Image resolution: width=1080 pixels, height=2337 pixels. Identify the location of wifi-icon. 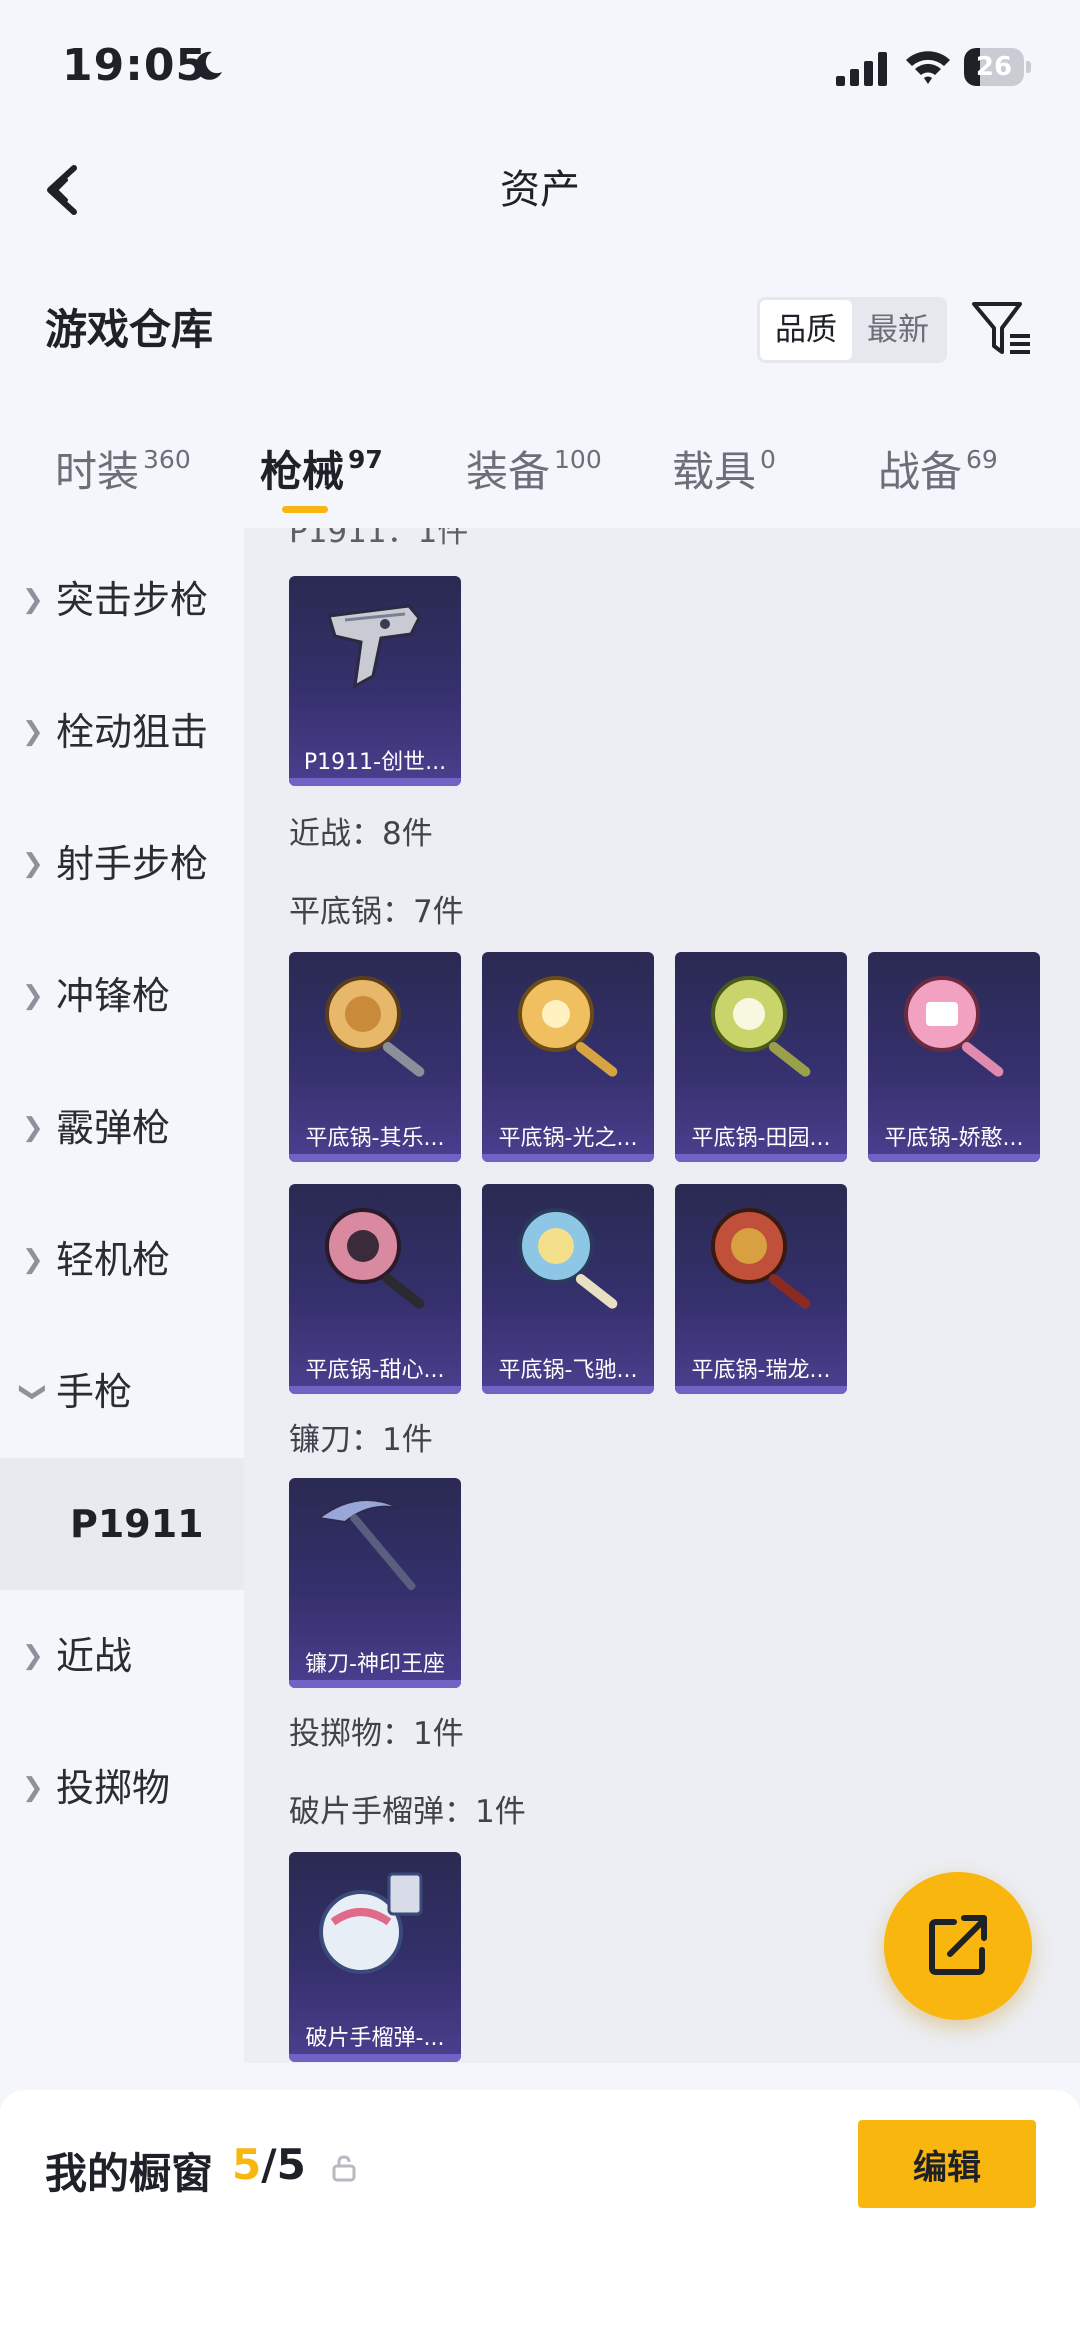
(928, 67).